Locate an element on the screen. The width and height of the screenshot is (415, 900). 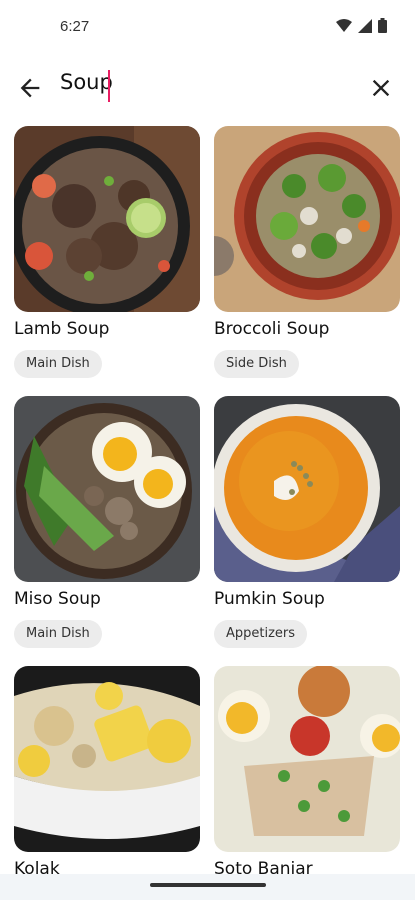
close-icon is located at coordinates (381, 88).